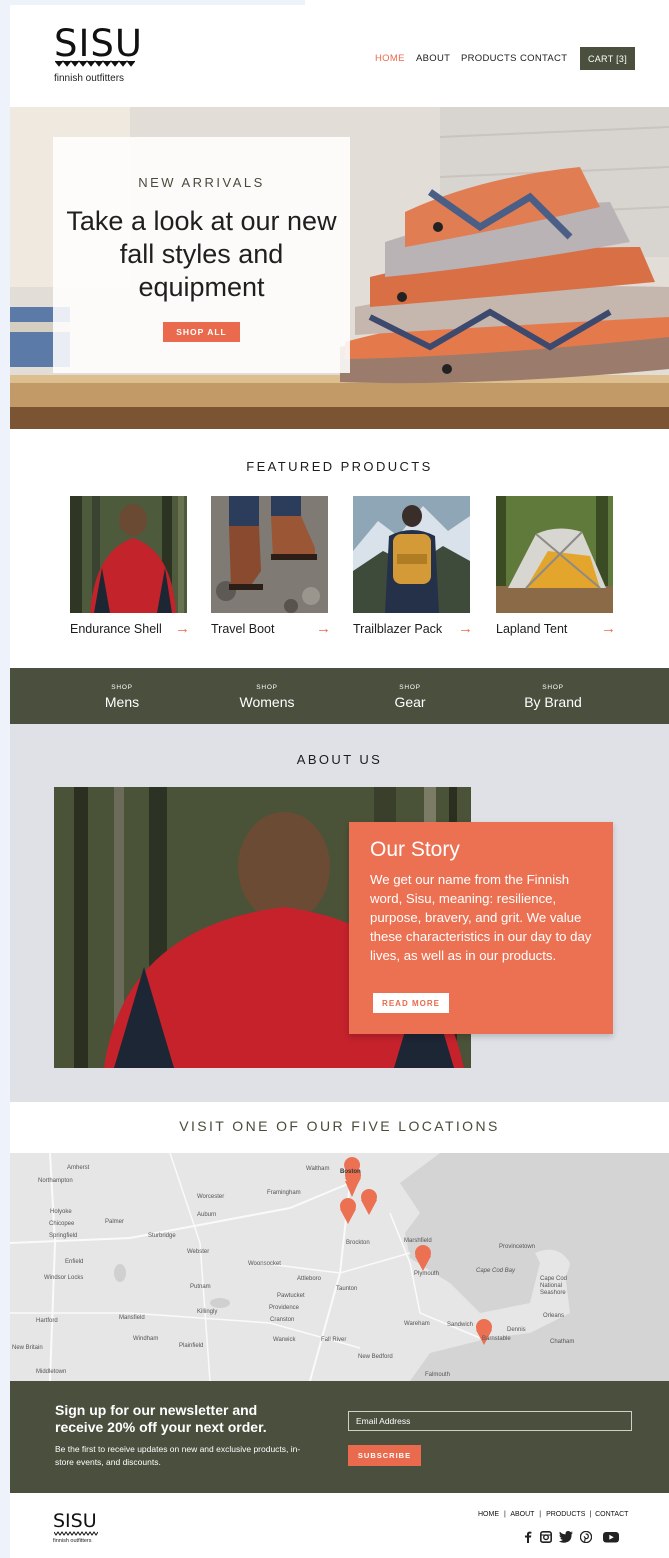 Image resolution: width=669 pixels, height=1558 pixels. What do you see at coordinates (543, 58) in the screenshot?
I see `nav-contact: CONTACT` at bounding box center [543, 58].